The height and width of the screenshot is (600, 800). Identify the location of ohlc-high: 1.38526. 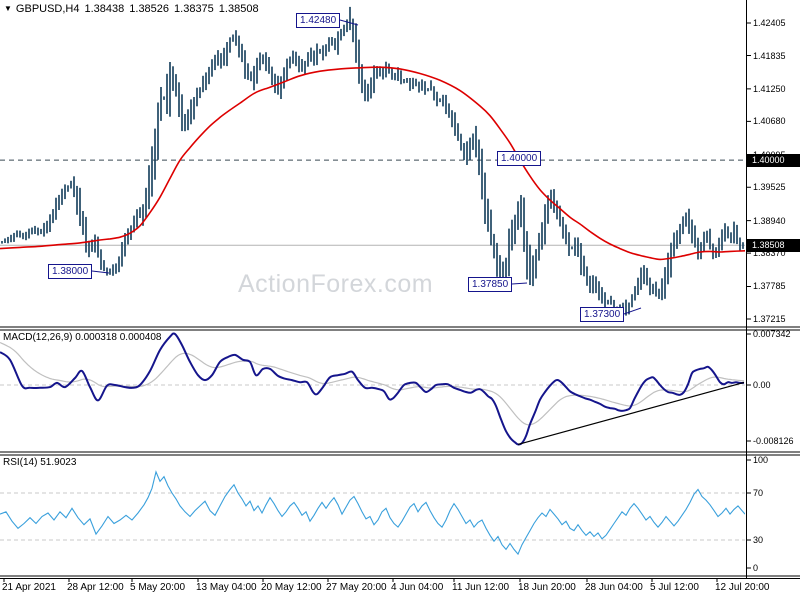
(149, 9).